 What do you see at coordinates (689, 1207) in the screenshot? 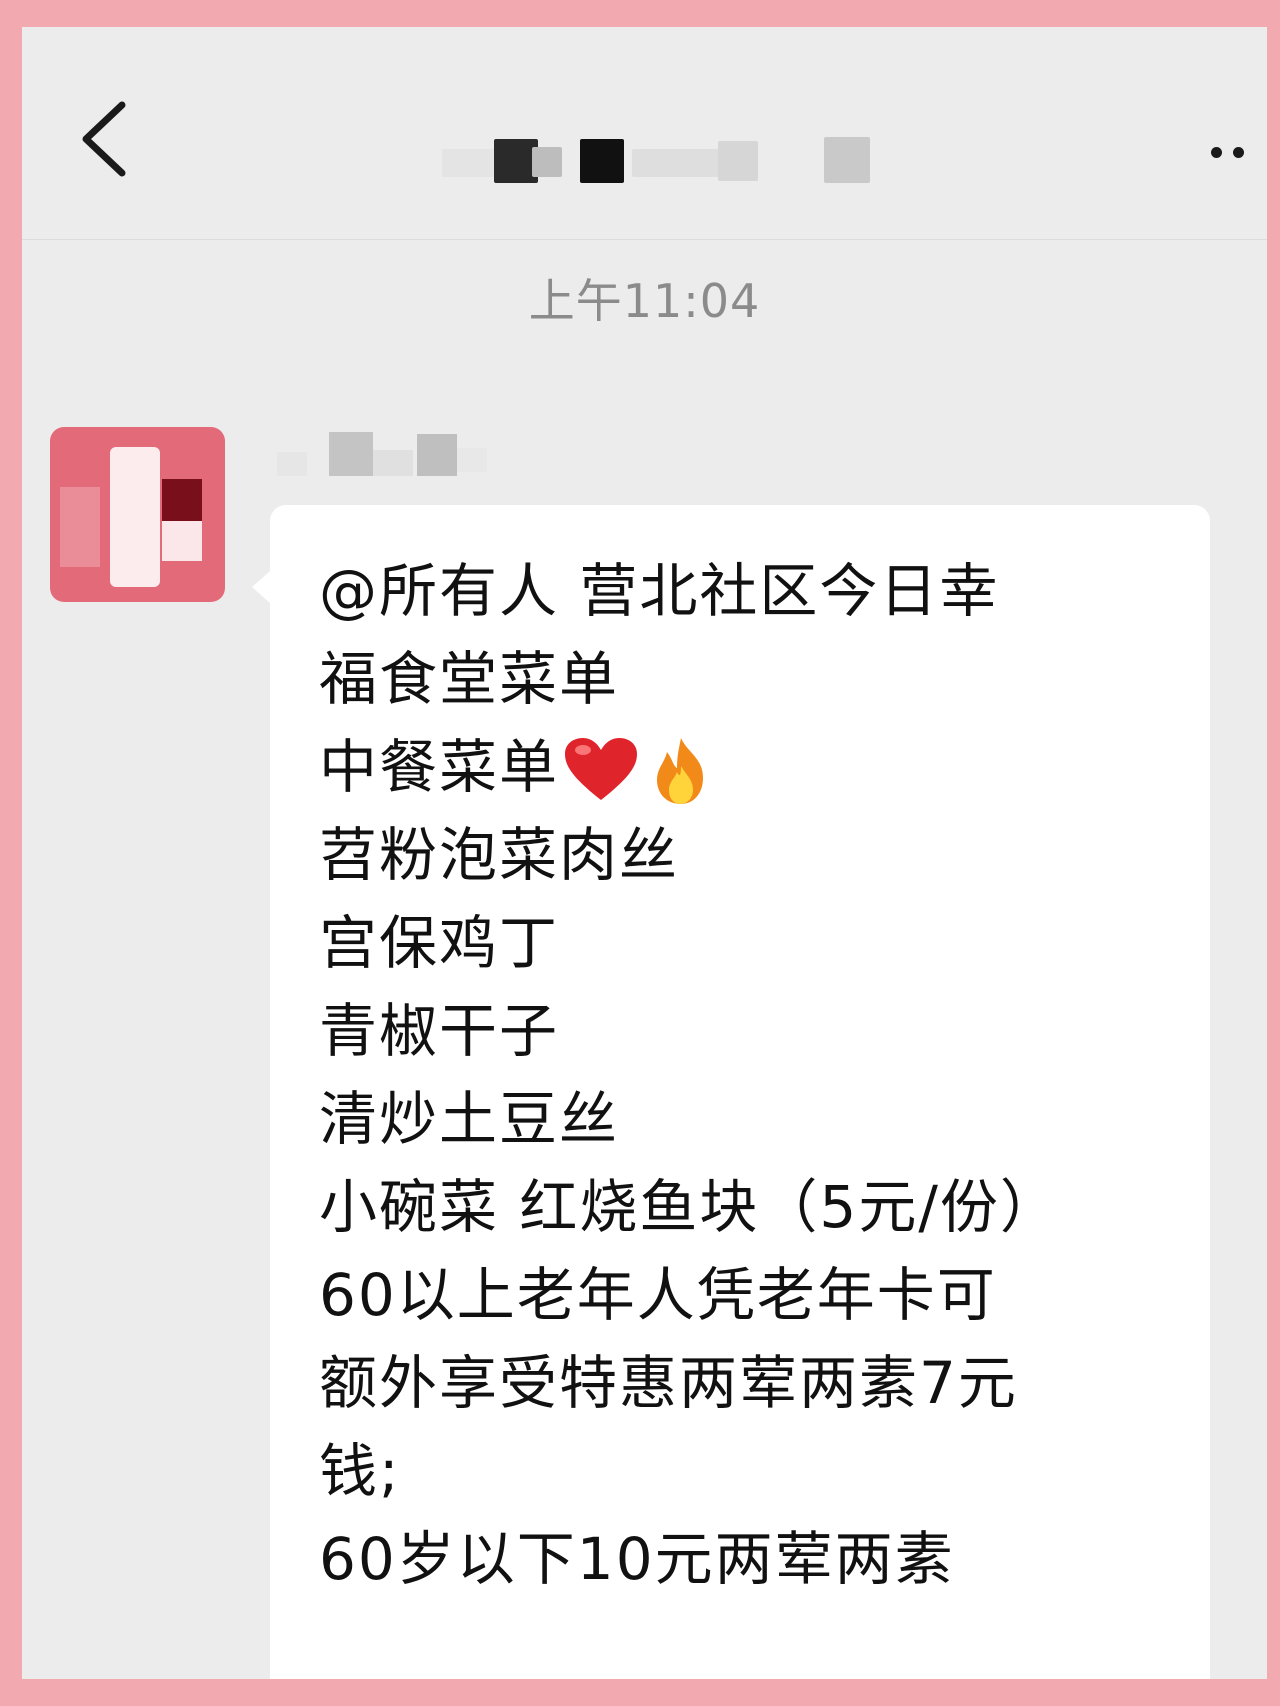
I see `message-line: 小碗菜 红烧鱼块（5元/份）` at bounding box center [689, 1207].